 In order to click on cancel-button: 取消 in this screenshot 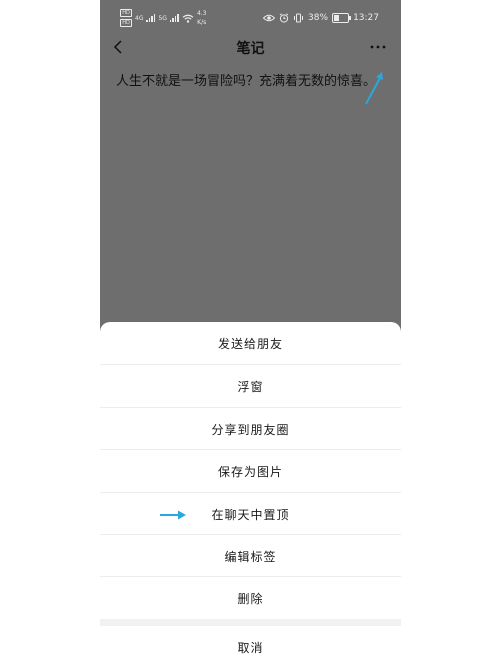, I will do `click(250, 641)`.